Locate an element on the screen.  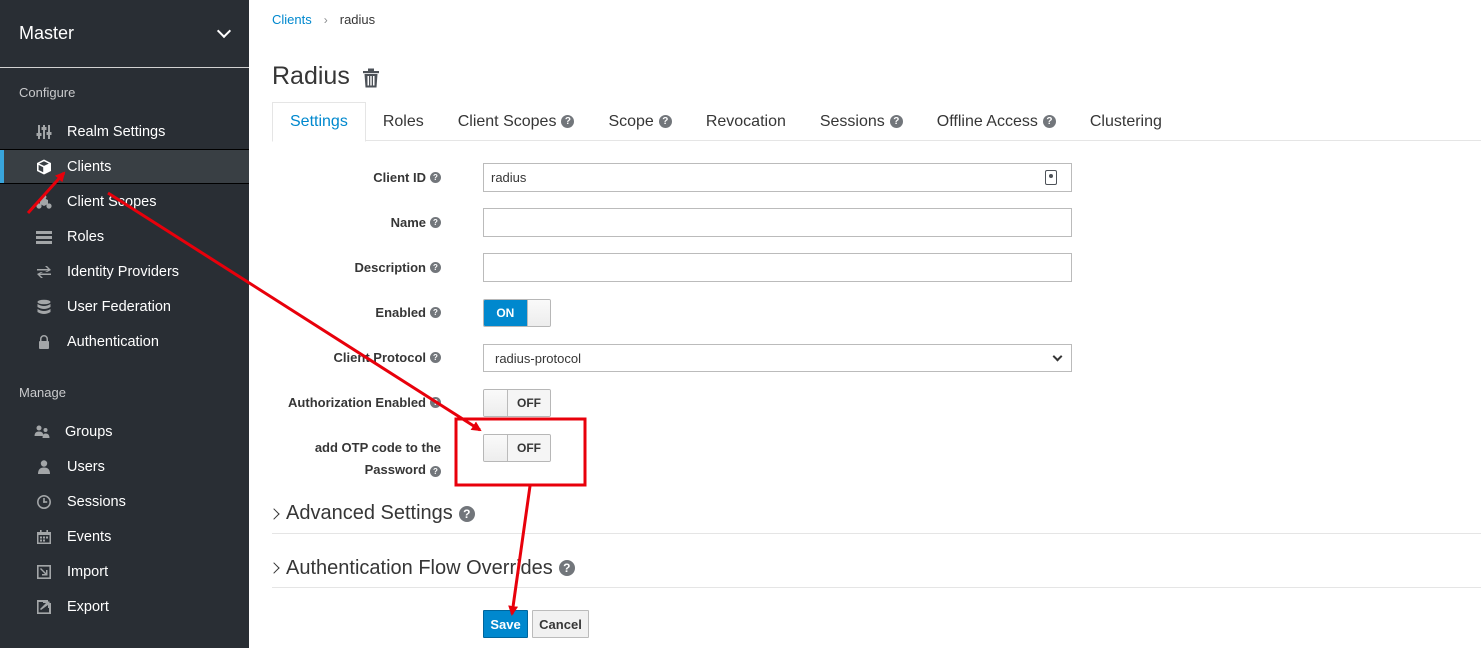
section-title: Authentication Flow Overrides is located at coordinates (419, 567).